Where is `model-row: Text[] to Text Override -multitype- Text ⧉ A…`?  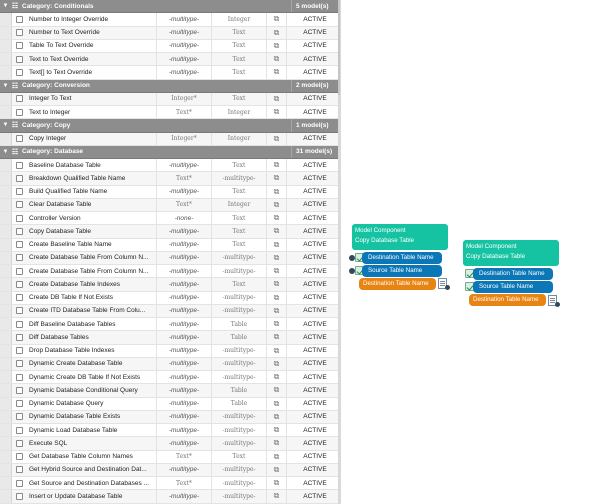
model-row: Text[] to Text Override -multitype- Text ⧉ A… is located at coordinates (169, 73).